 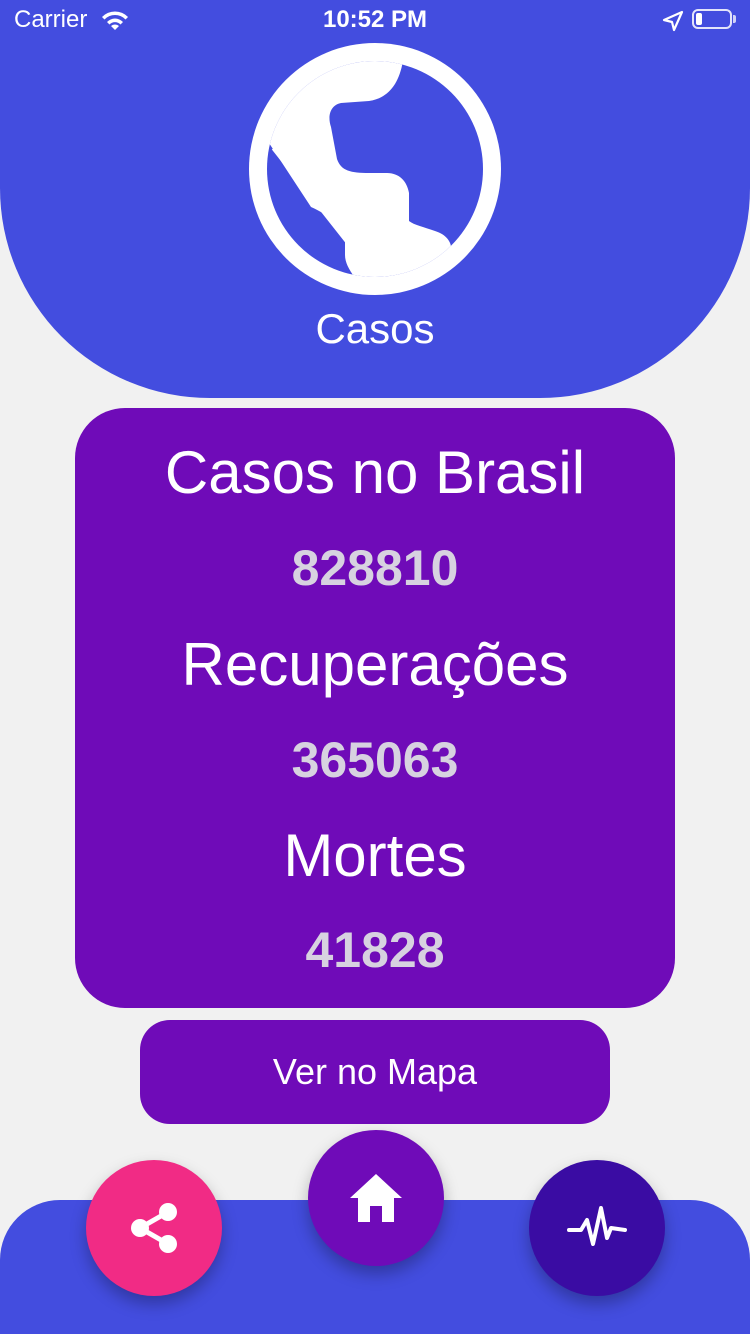 I want to click on status-bar: Carrier 10:52 PM, so click(x=375, y=20).